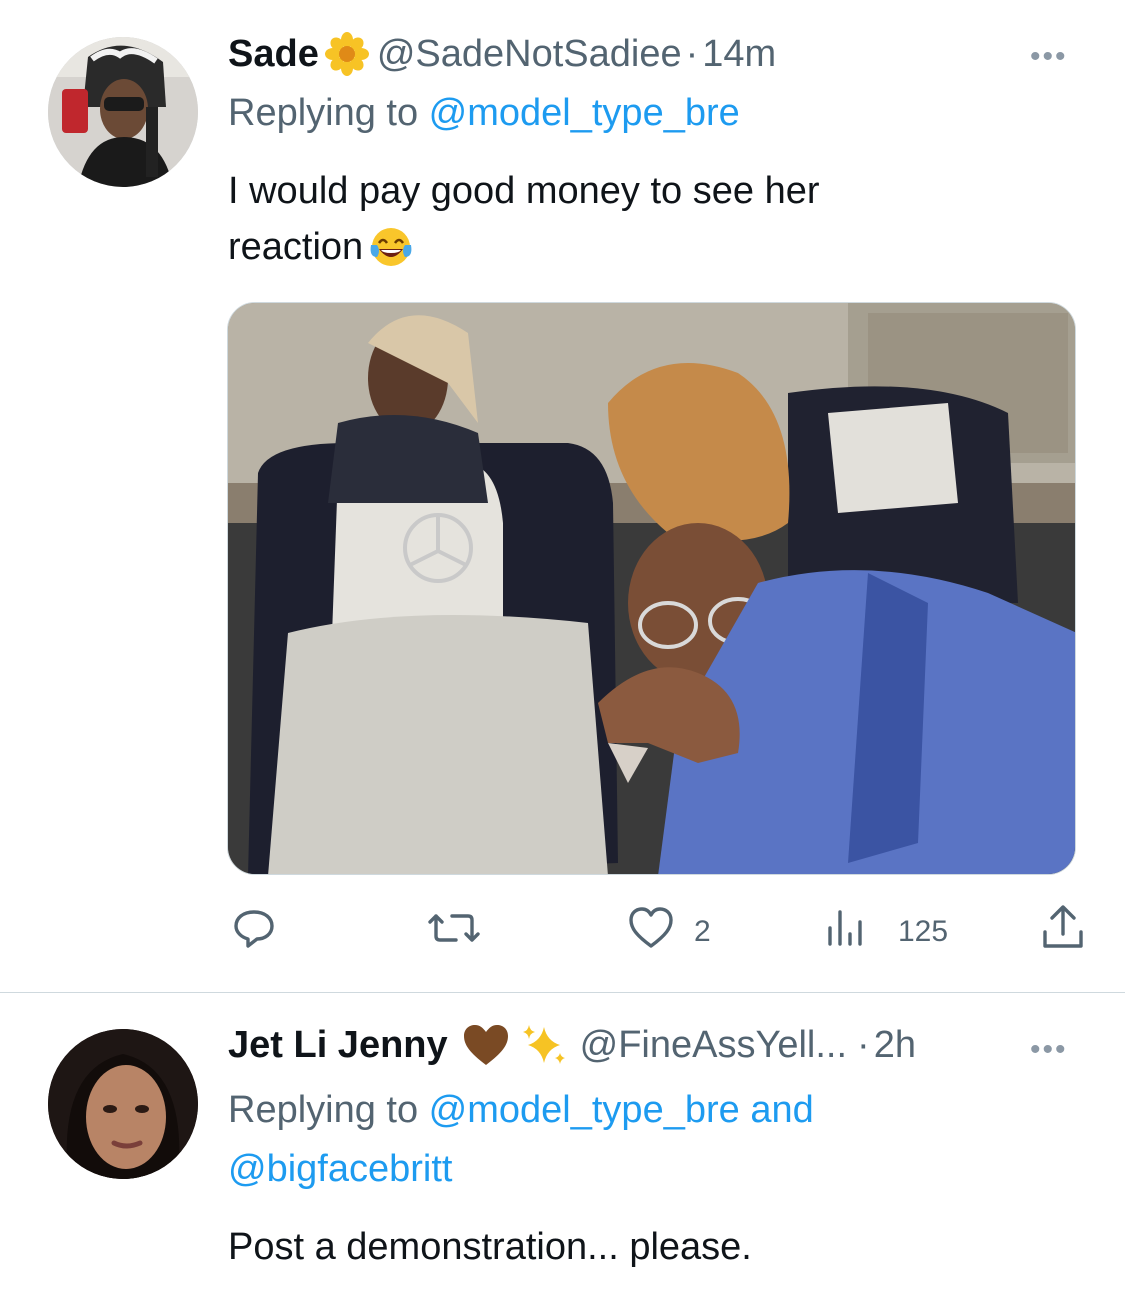 Image resolution: width=1125 pixels, height=1291 pixels. Describe the element at coordinates (846, 932) in the screenshot. I see `views-icon` at that location.